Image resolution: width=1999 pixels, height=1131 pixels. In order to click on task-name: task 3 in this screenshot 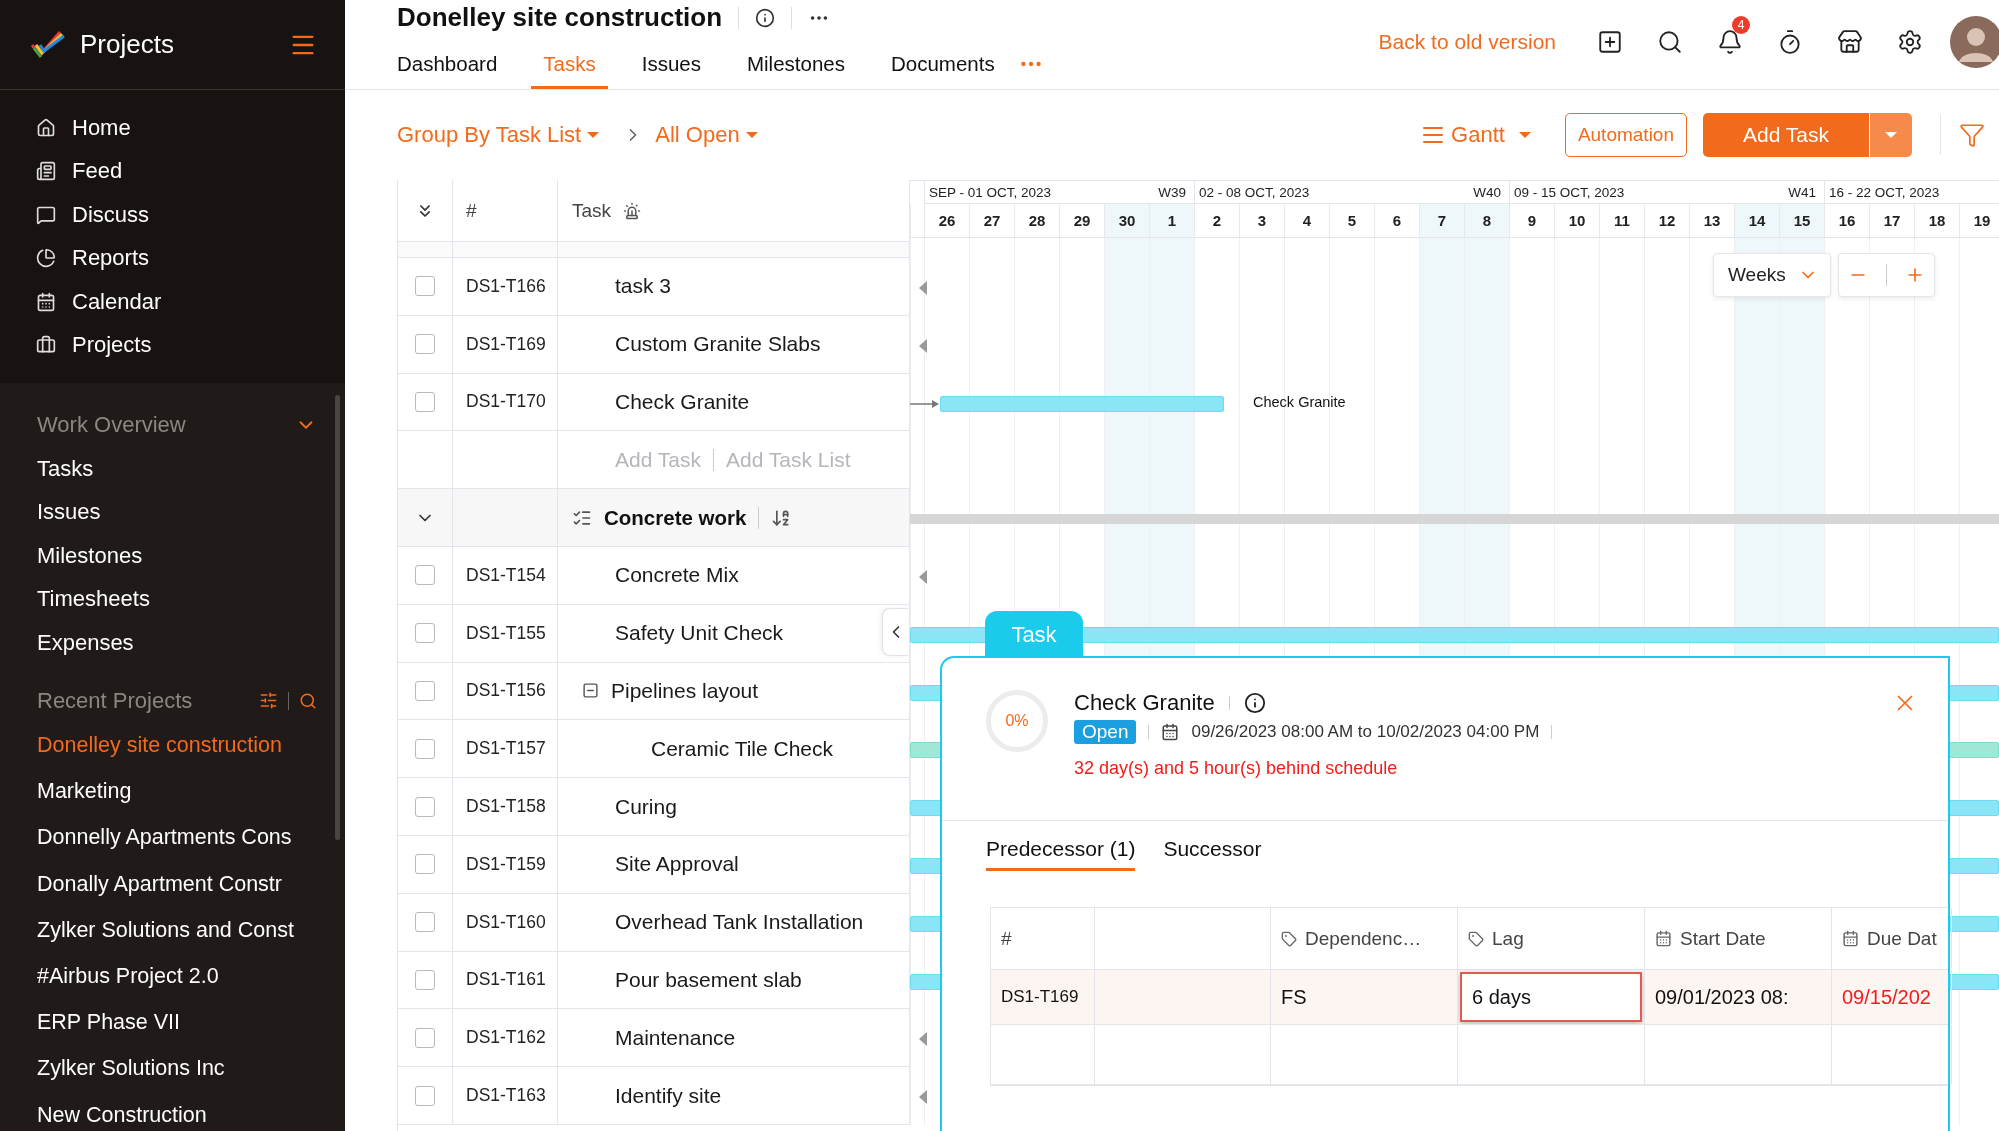, I will do `click(643, 286)`.